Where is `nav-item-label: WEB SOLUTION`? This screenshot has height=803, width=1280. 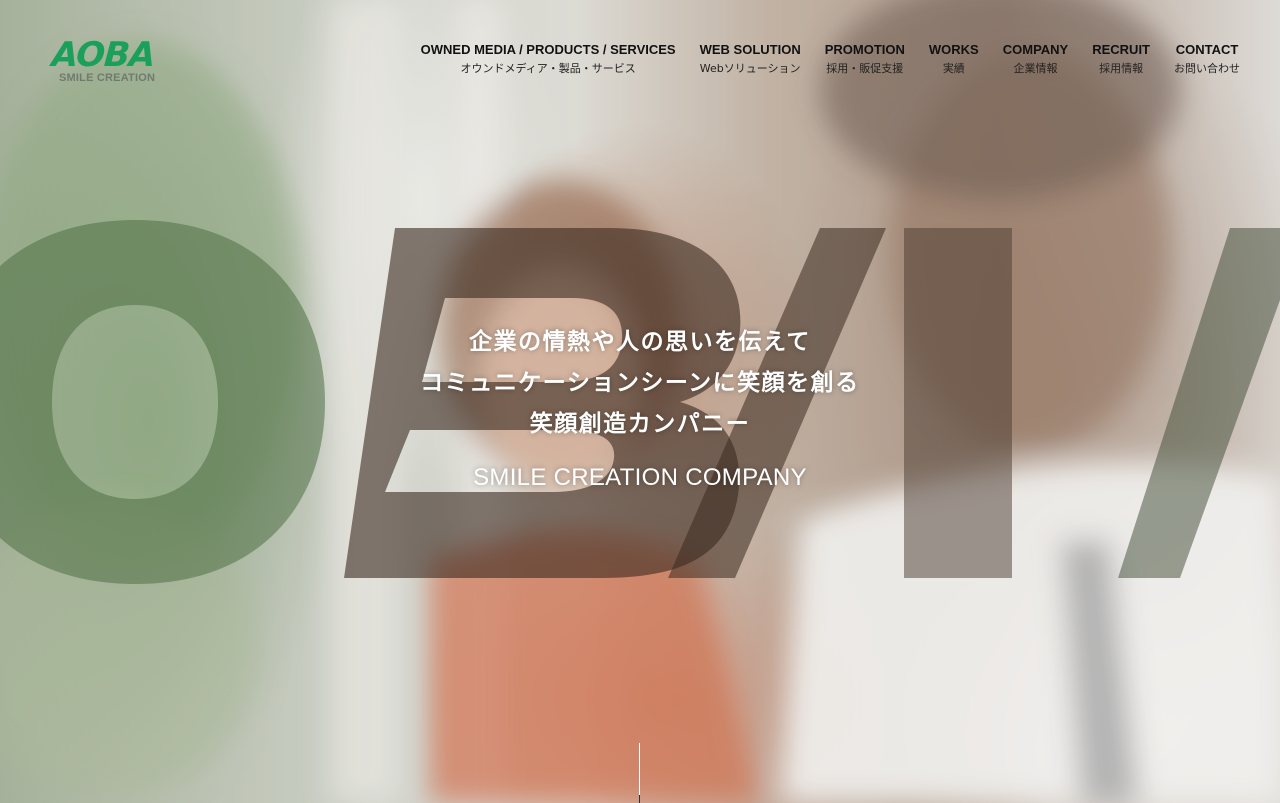
nav-item-label: WEB SOLUTION is located at coordinates (750, 49).